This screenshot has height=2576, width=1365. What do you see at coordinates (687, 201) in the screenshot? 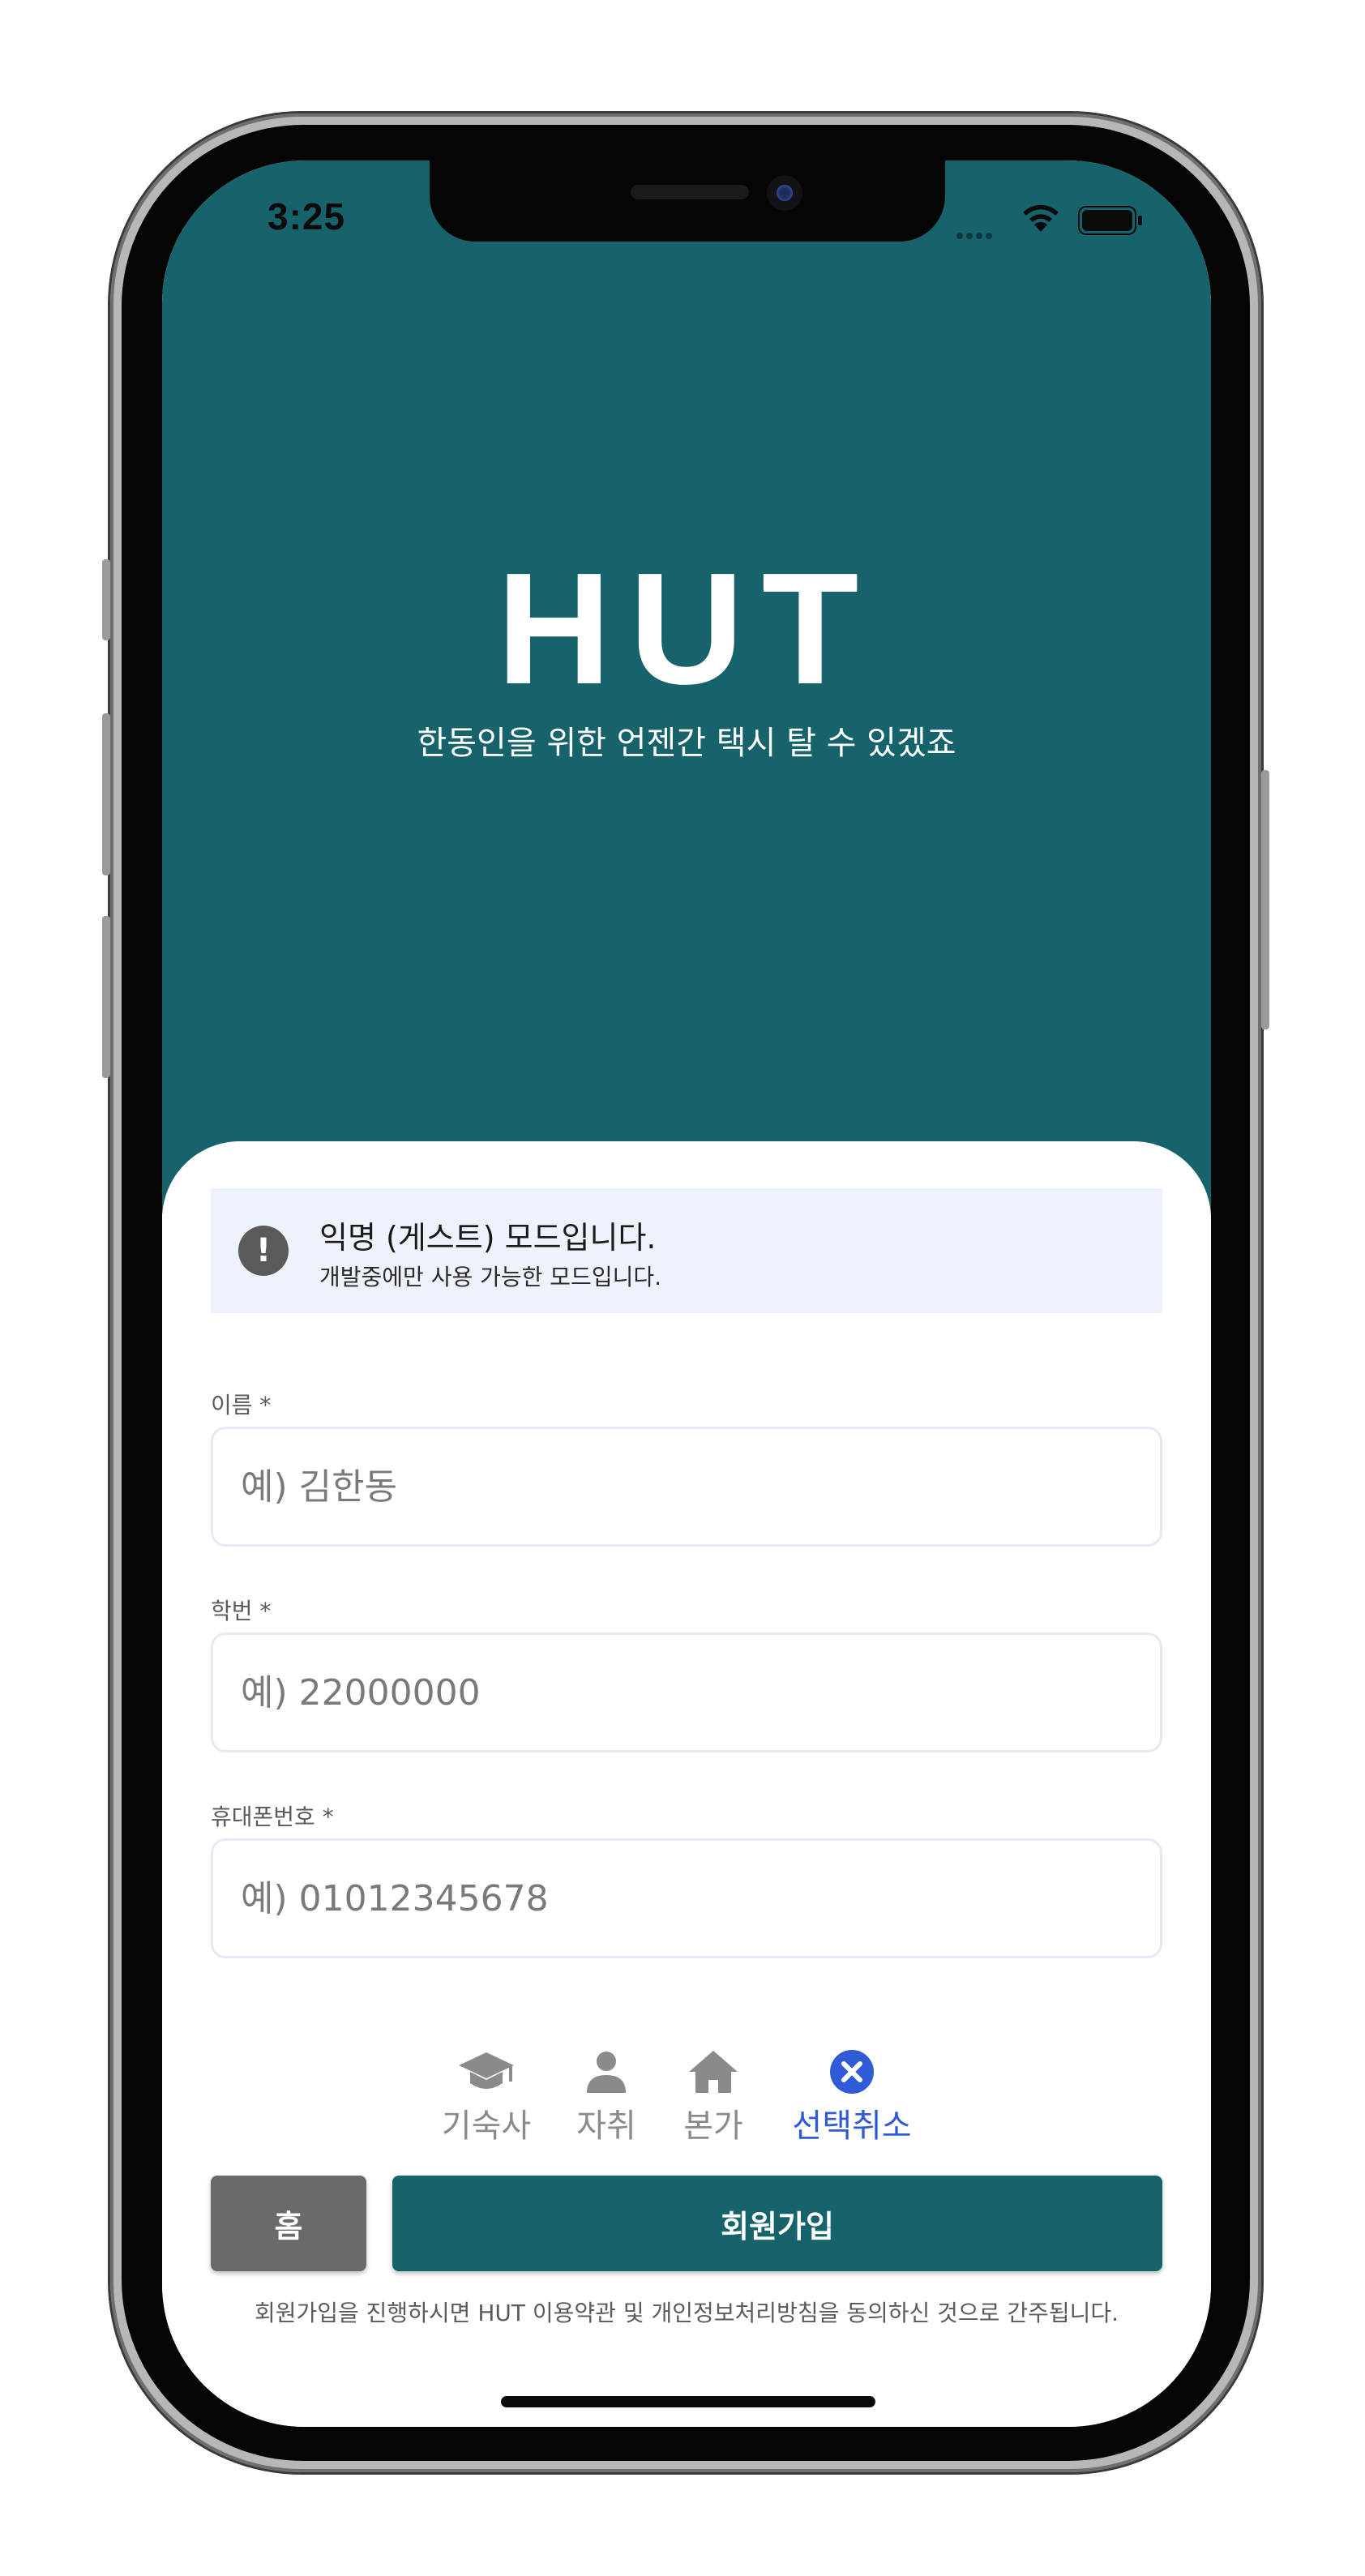
I see `notch` at bounding box center [687, 201].